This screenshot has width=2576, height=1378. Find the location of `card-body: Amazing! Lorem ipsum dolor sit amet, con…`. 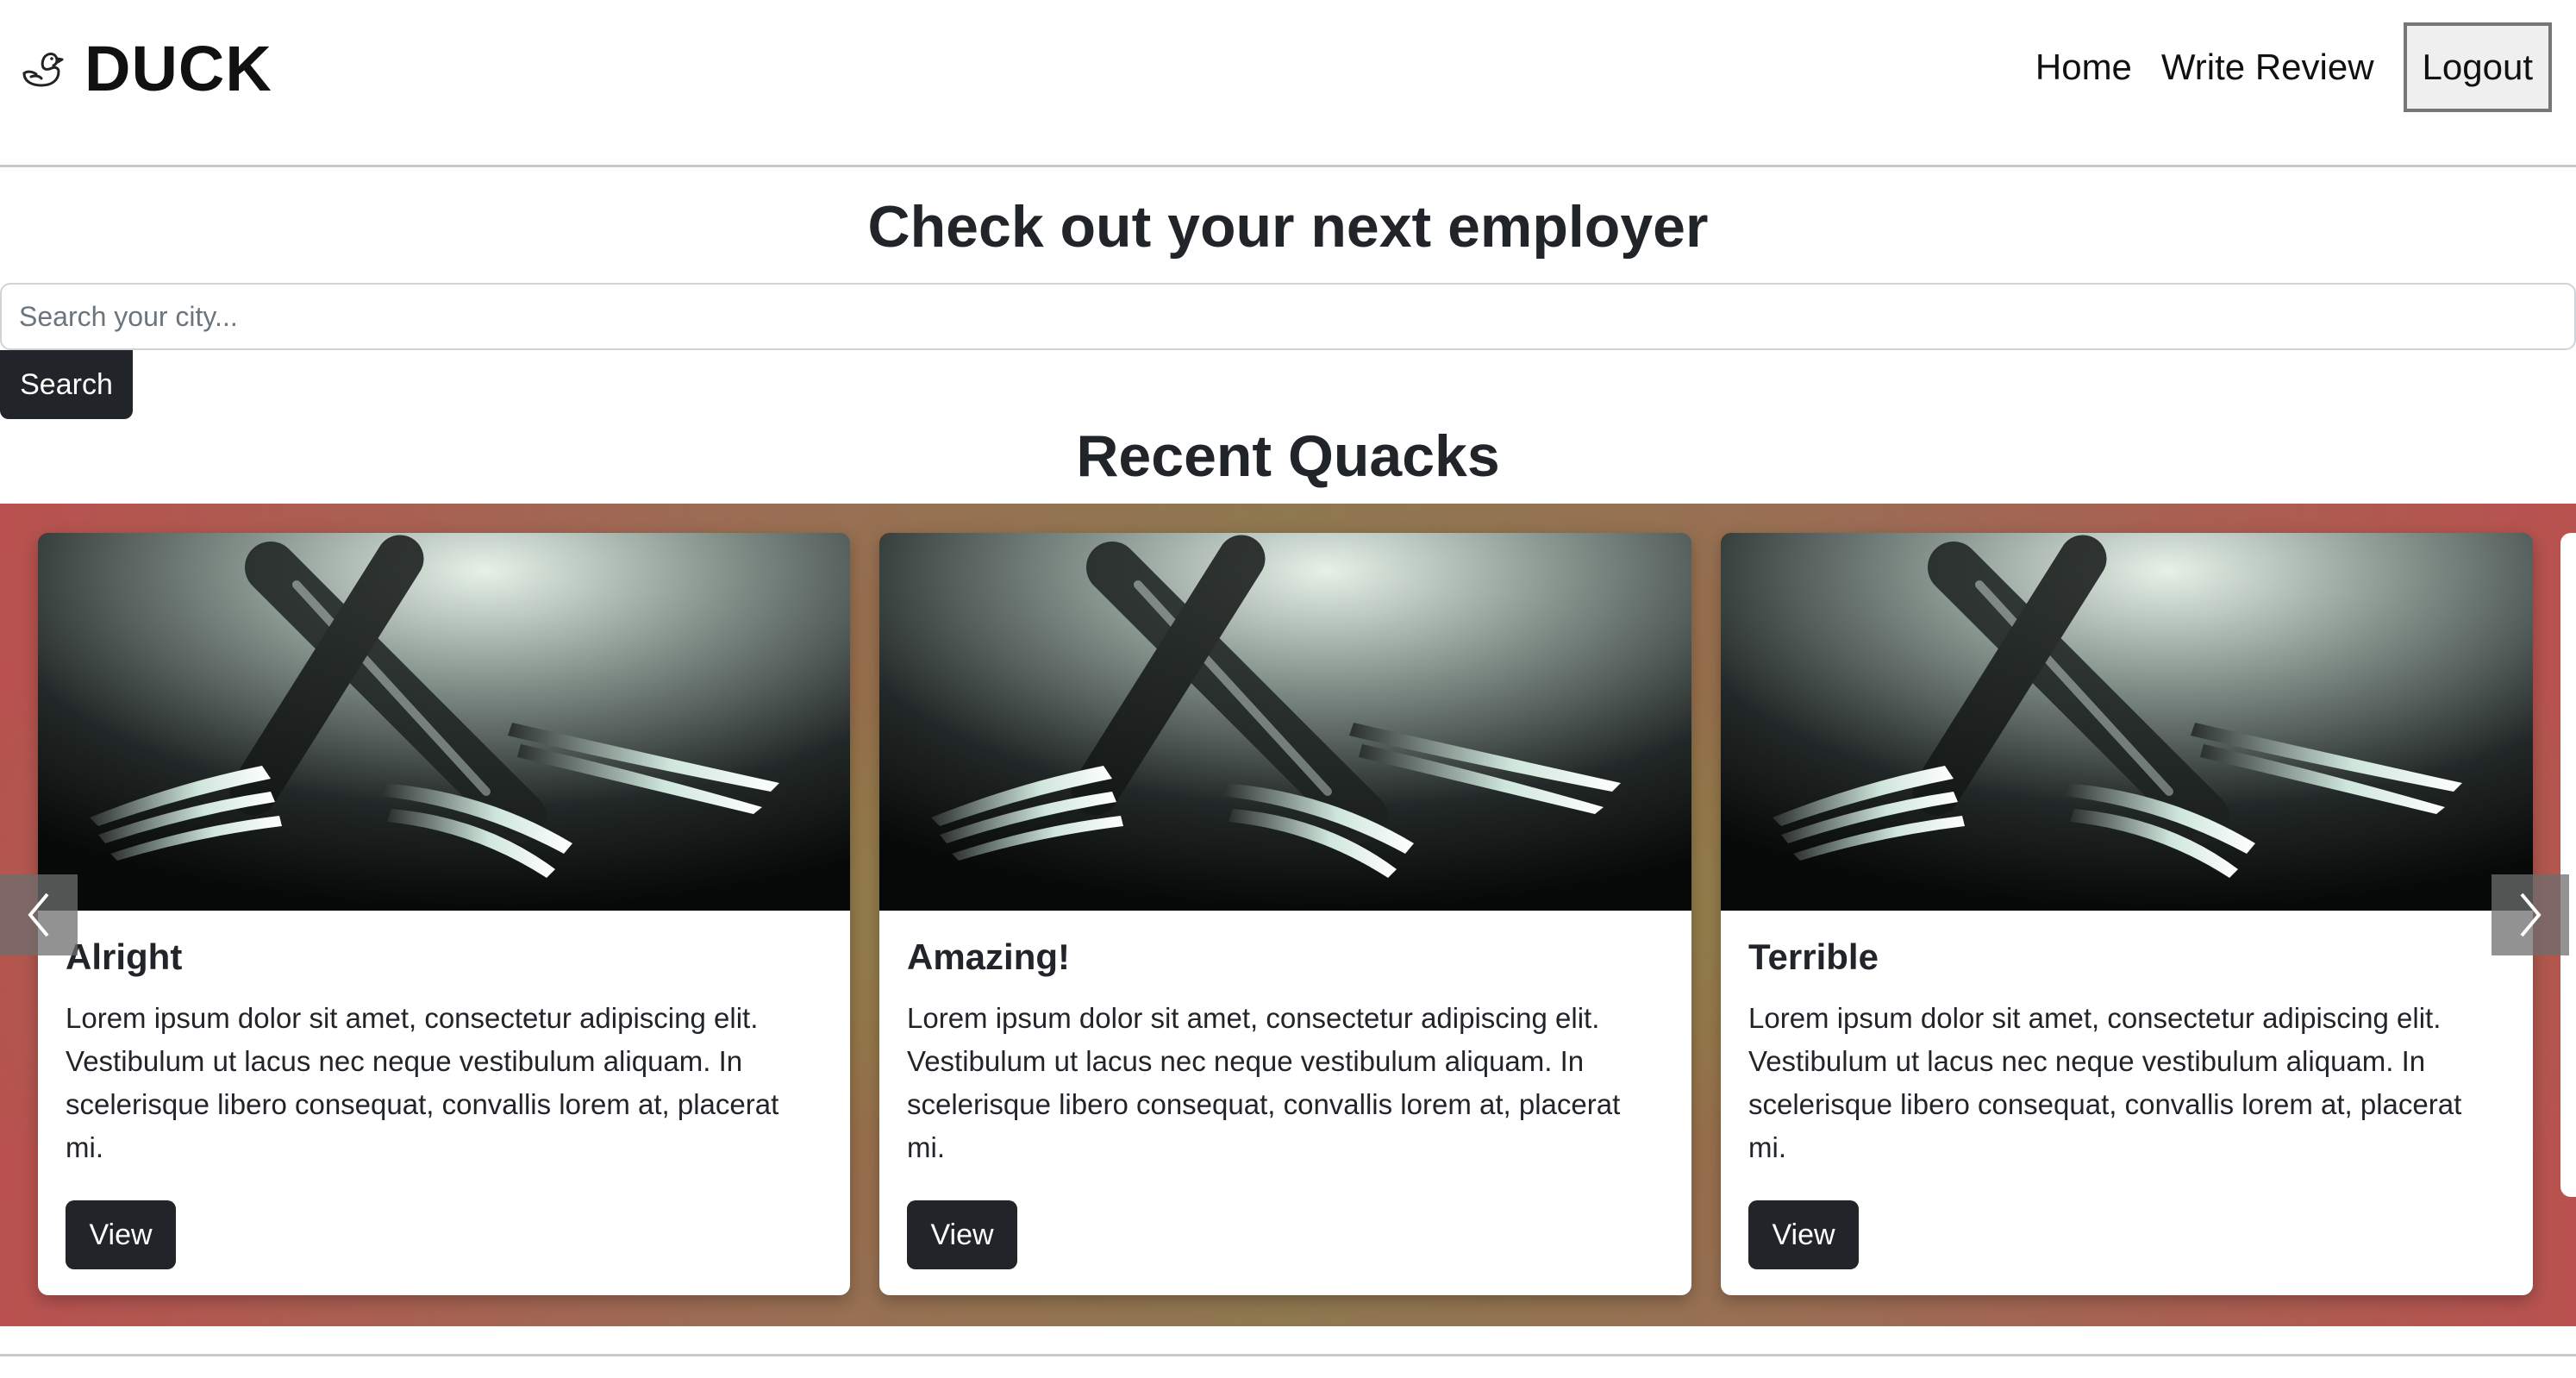

card-body: Amazing! Lorem ipsum dolor sit amet, con… is located at coordinates (1285, 1090).